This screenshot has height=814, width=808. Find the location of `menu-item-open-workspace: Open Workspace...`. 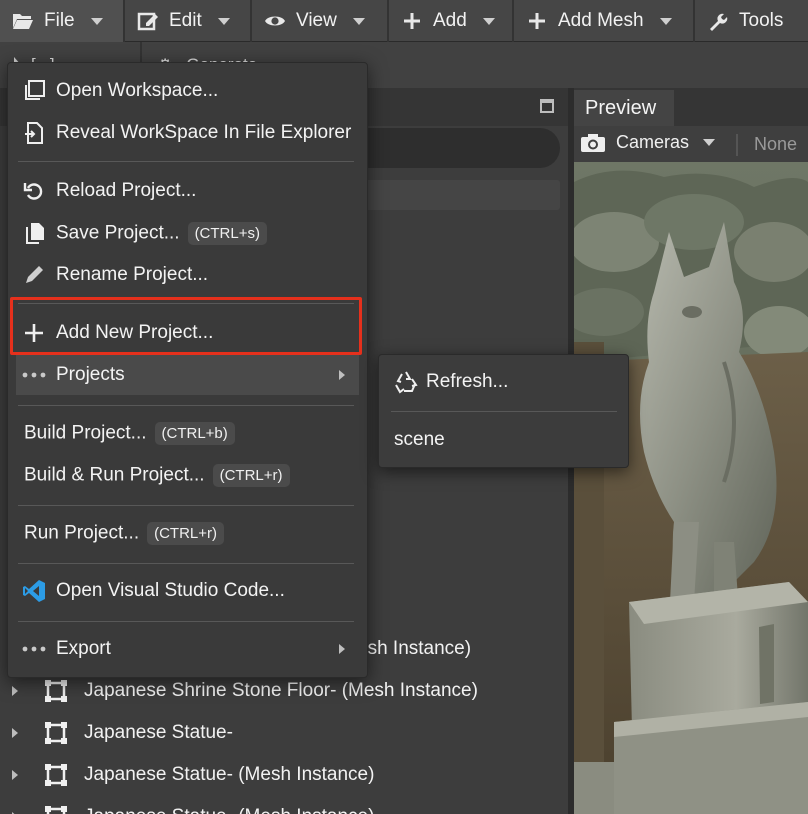

menu-item-open-workspace: Open Workspace... is located at coordinates (187, 91).